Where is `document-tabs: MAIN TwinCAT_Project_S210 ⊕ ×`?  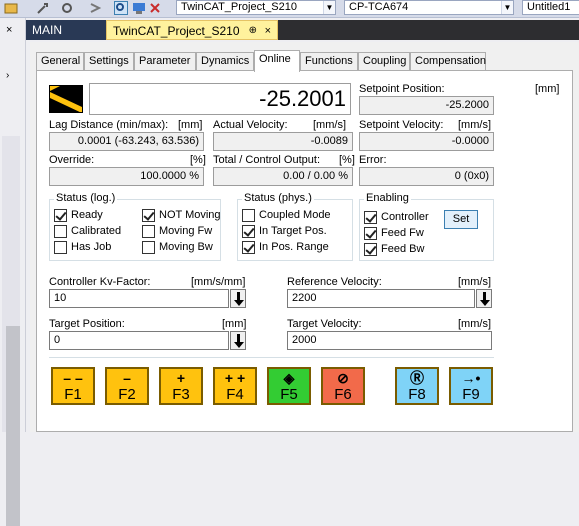
document-tabs: MAIN TwinCAT_Project_S210 ⊕ × is located at coordinates (302, 30).